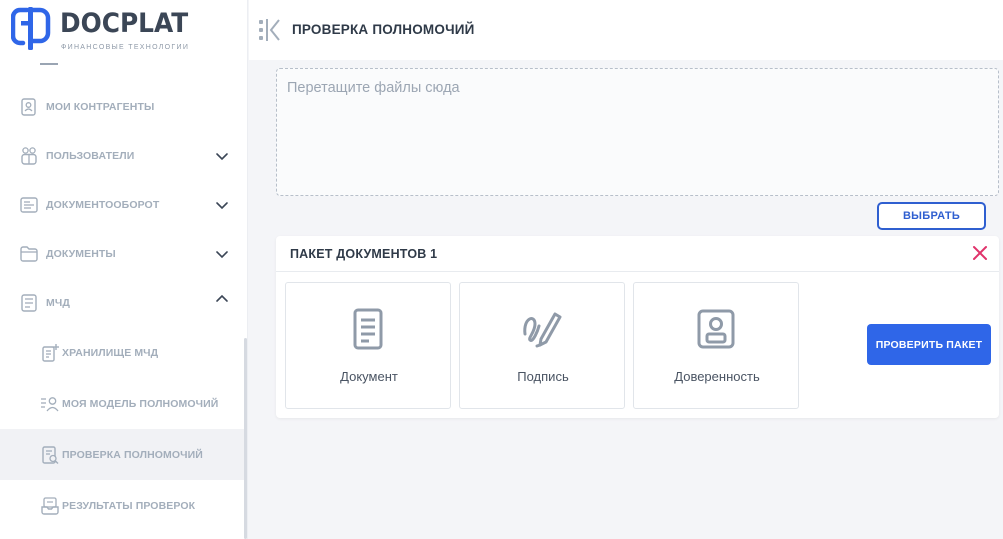 The image size is (1003, 539). What do you see at coordinates (50, 505) in the screenshot?
I see `results-icon` at bounding box center [50, 505].